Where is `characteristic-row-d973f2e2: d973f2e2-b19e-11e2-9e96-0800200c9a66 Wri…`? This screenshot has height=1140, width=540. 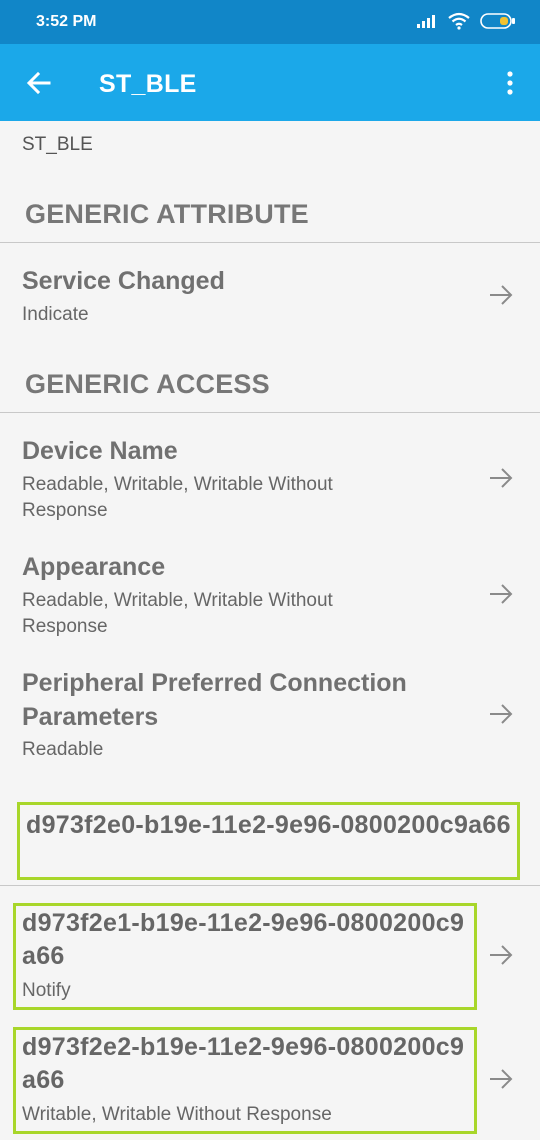 characteristic-row-d973f2e2: d973f2e2-b19e-11e2-9e96-0800200c9a66 Wri… is located at coordinates (270, 1083).